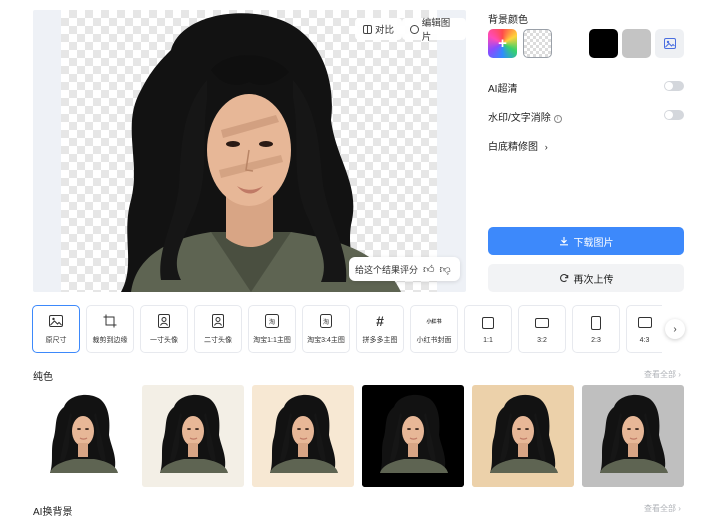  I want to click on tool-label: 原尺寸, so click(56, 340).